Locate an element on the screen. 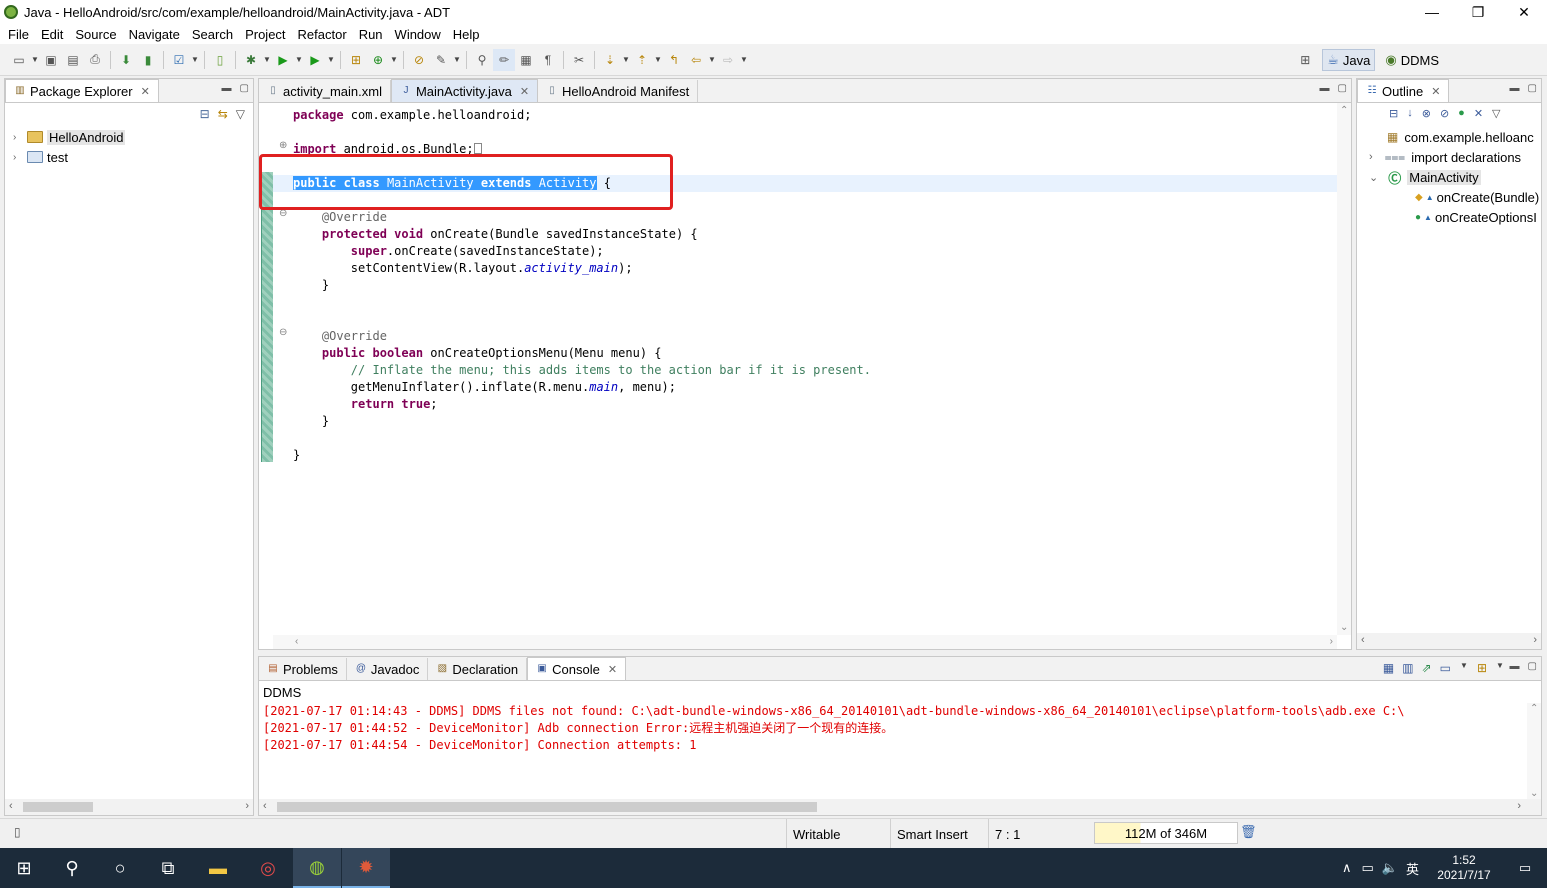 The height and width of the screenshot is (888, 1547). previous-annotation-icon: ⇡ is located at coordinates (642, 60).